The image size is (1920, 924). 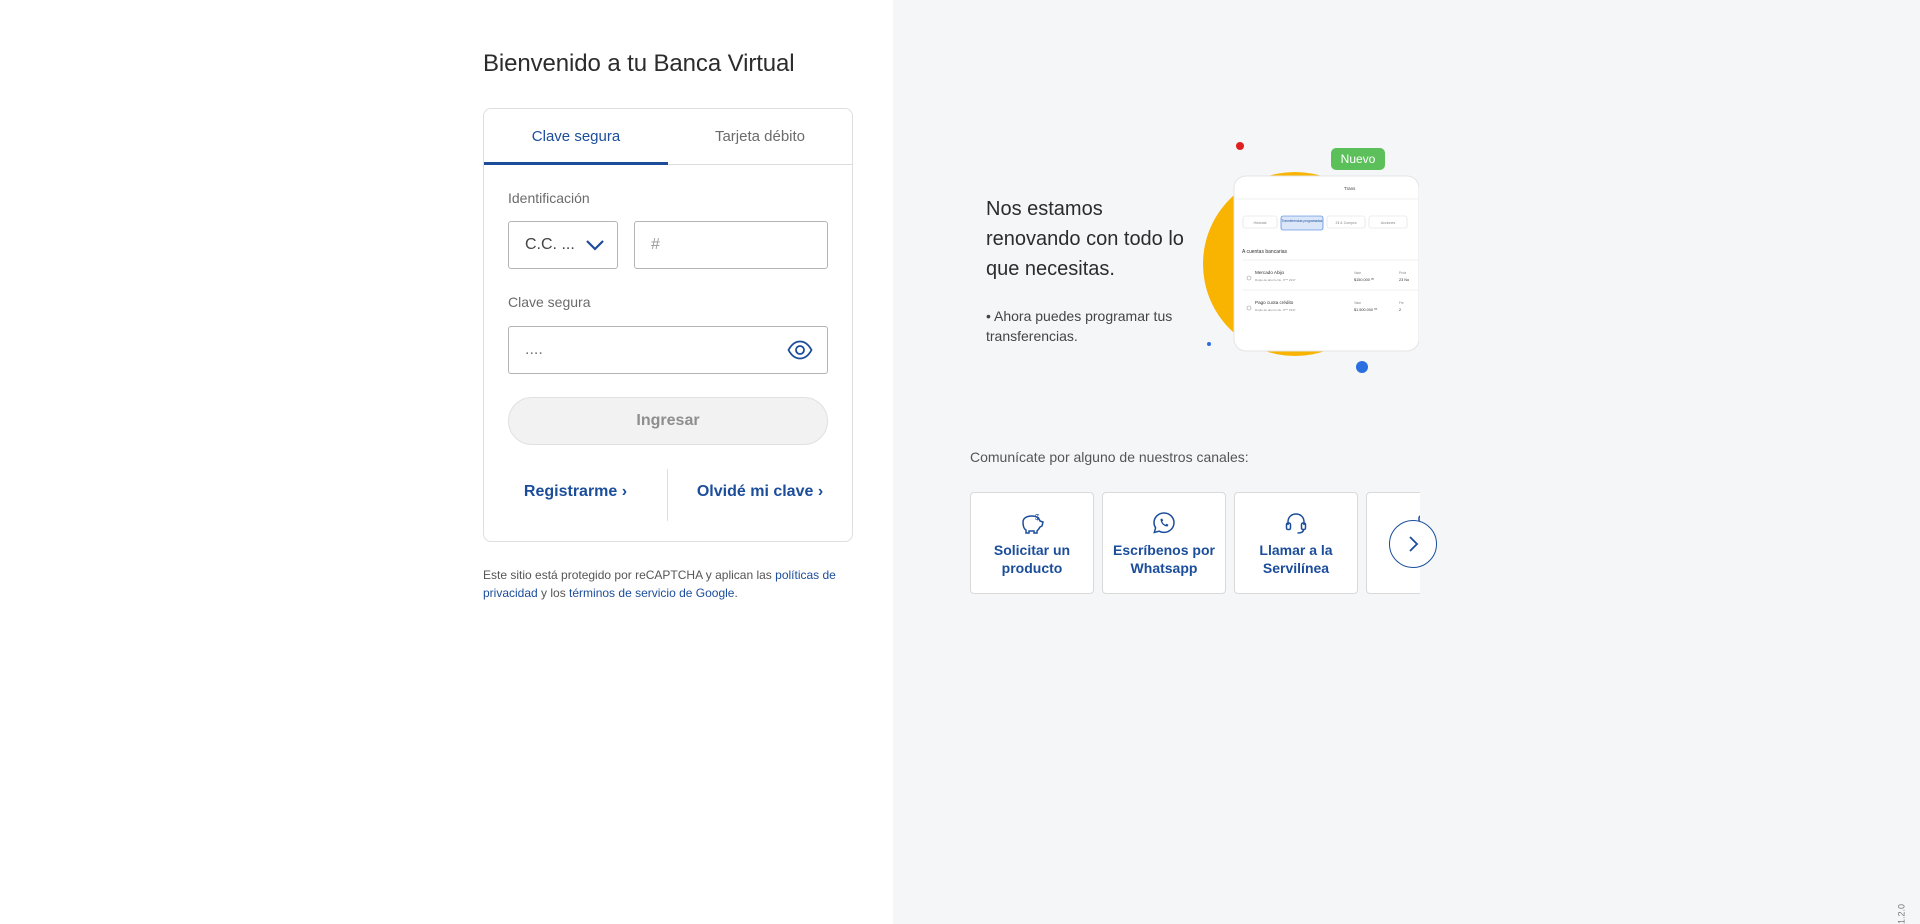 I want to click on mock-tab-4-label: Acciones, so click(x=1388, y=223).